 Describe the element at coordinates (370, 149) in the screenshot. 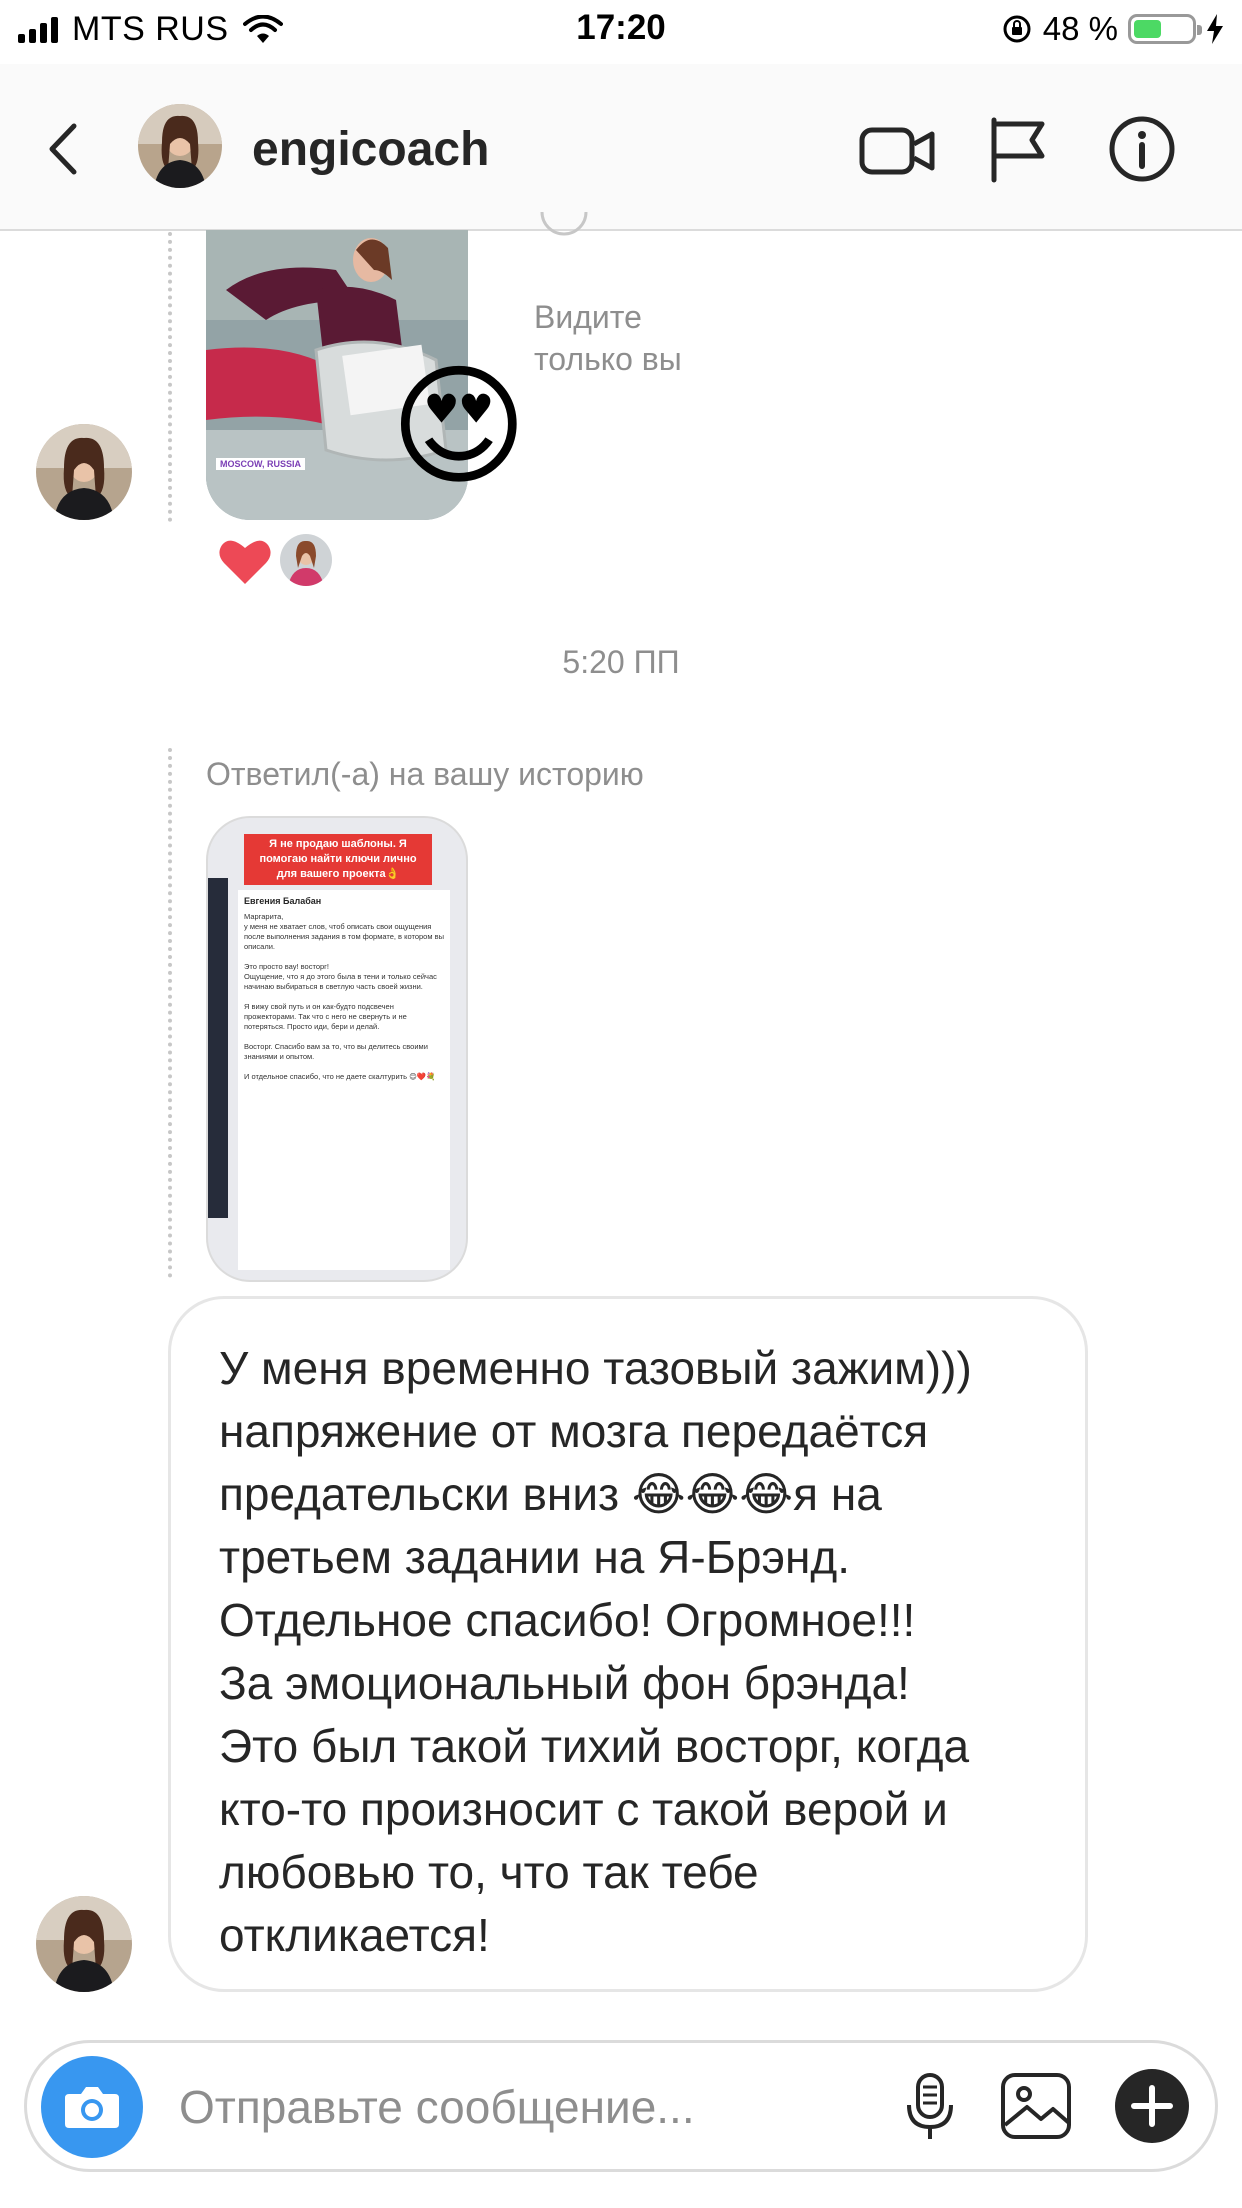

I see `chat-username: engicoach` at that location.